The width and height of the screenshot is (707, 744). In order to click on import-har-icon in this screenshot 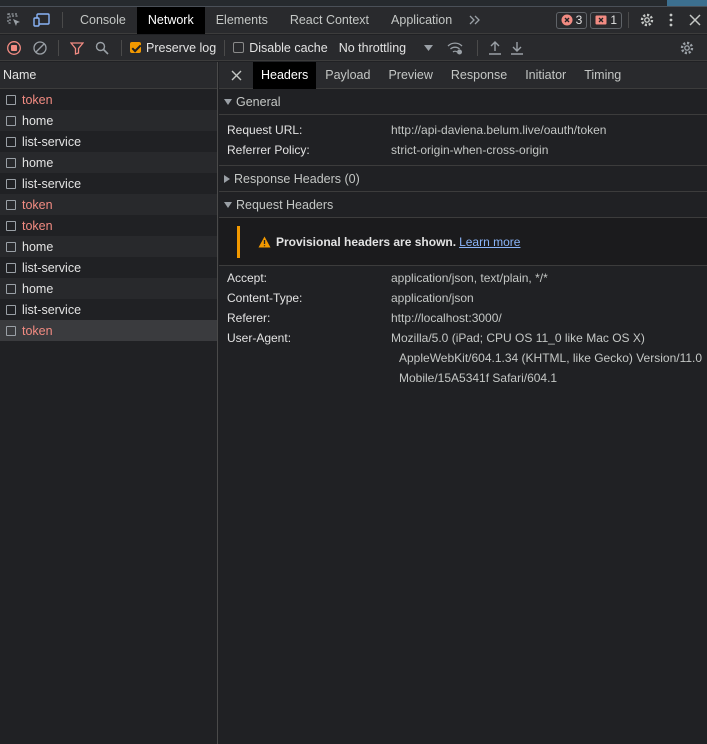, I will do `click(495, 48)`.